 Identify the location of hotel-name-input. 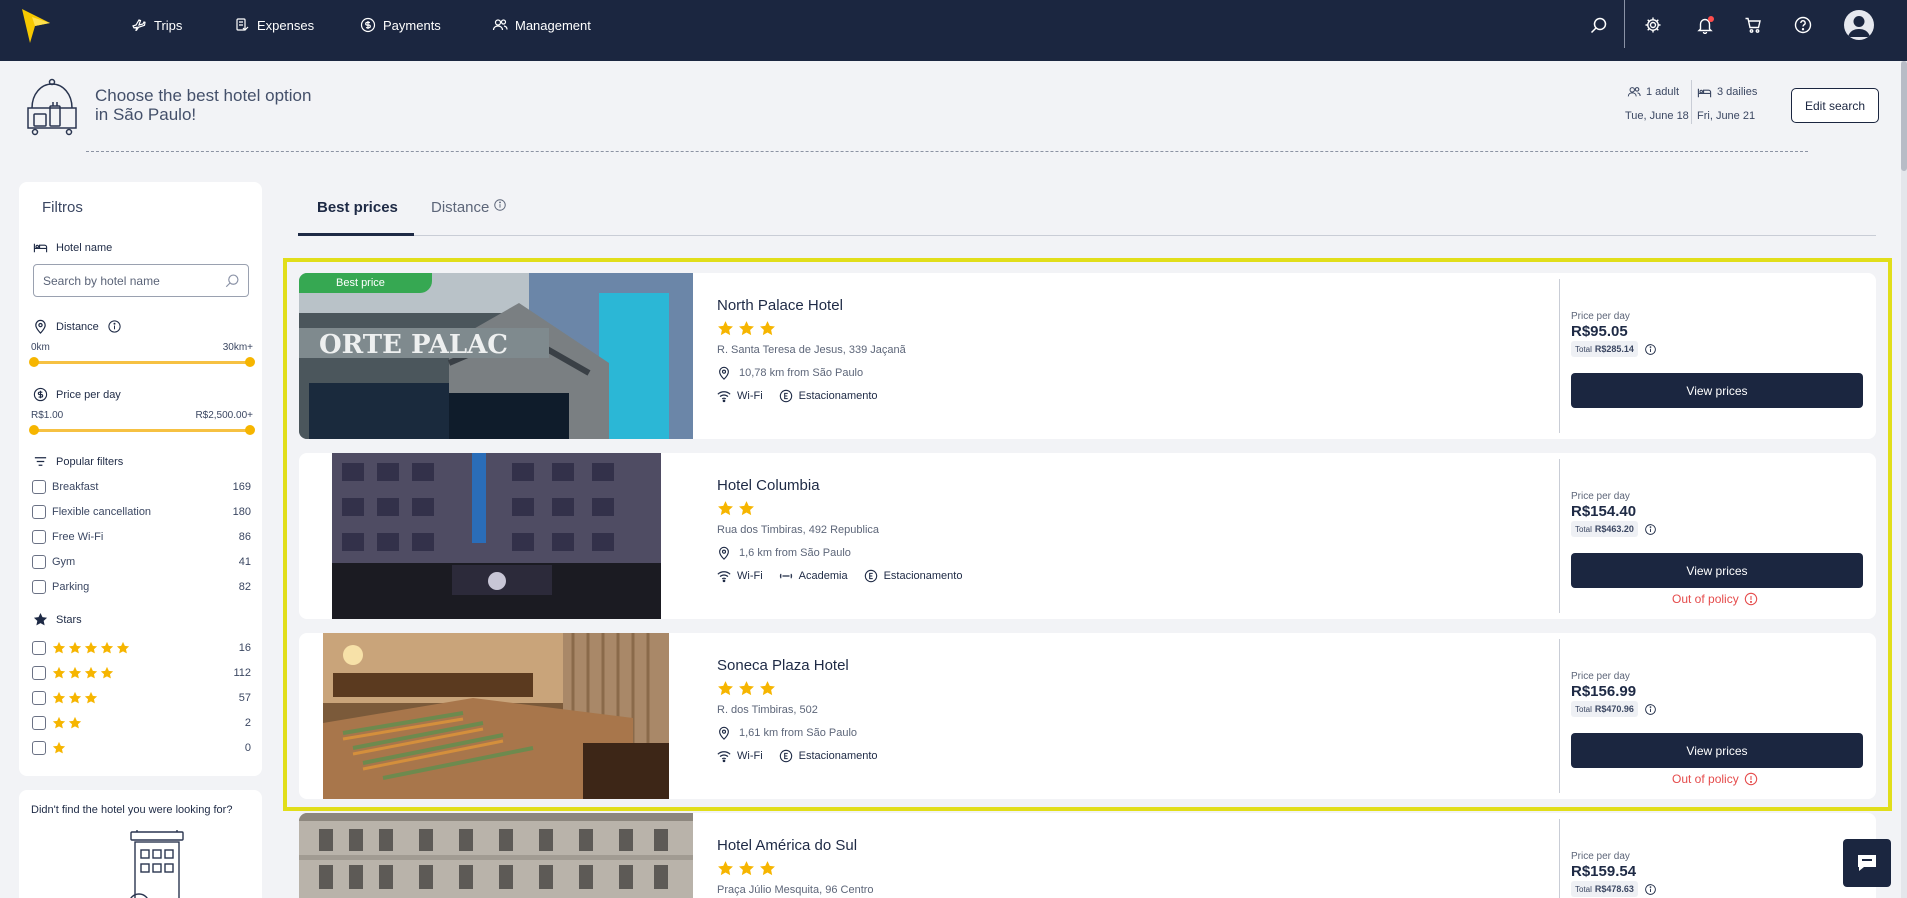
(124, 280).